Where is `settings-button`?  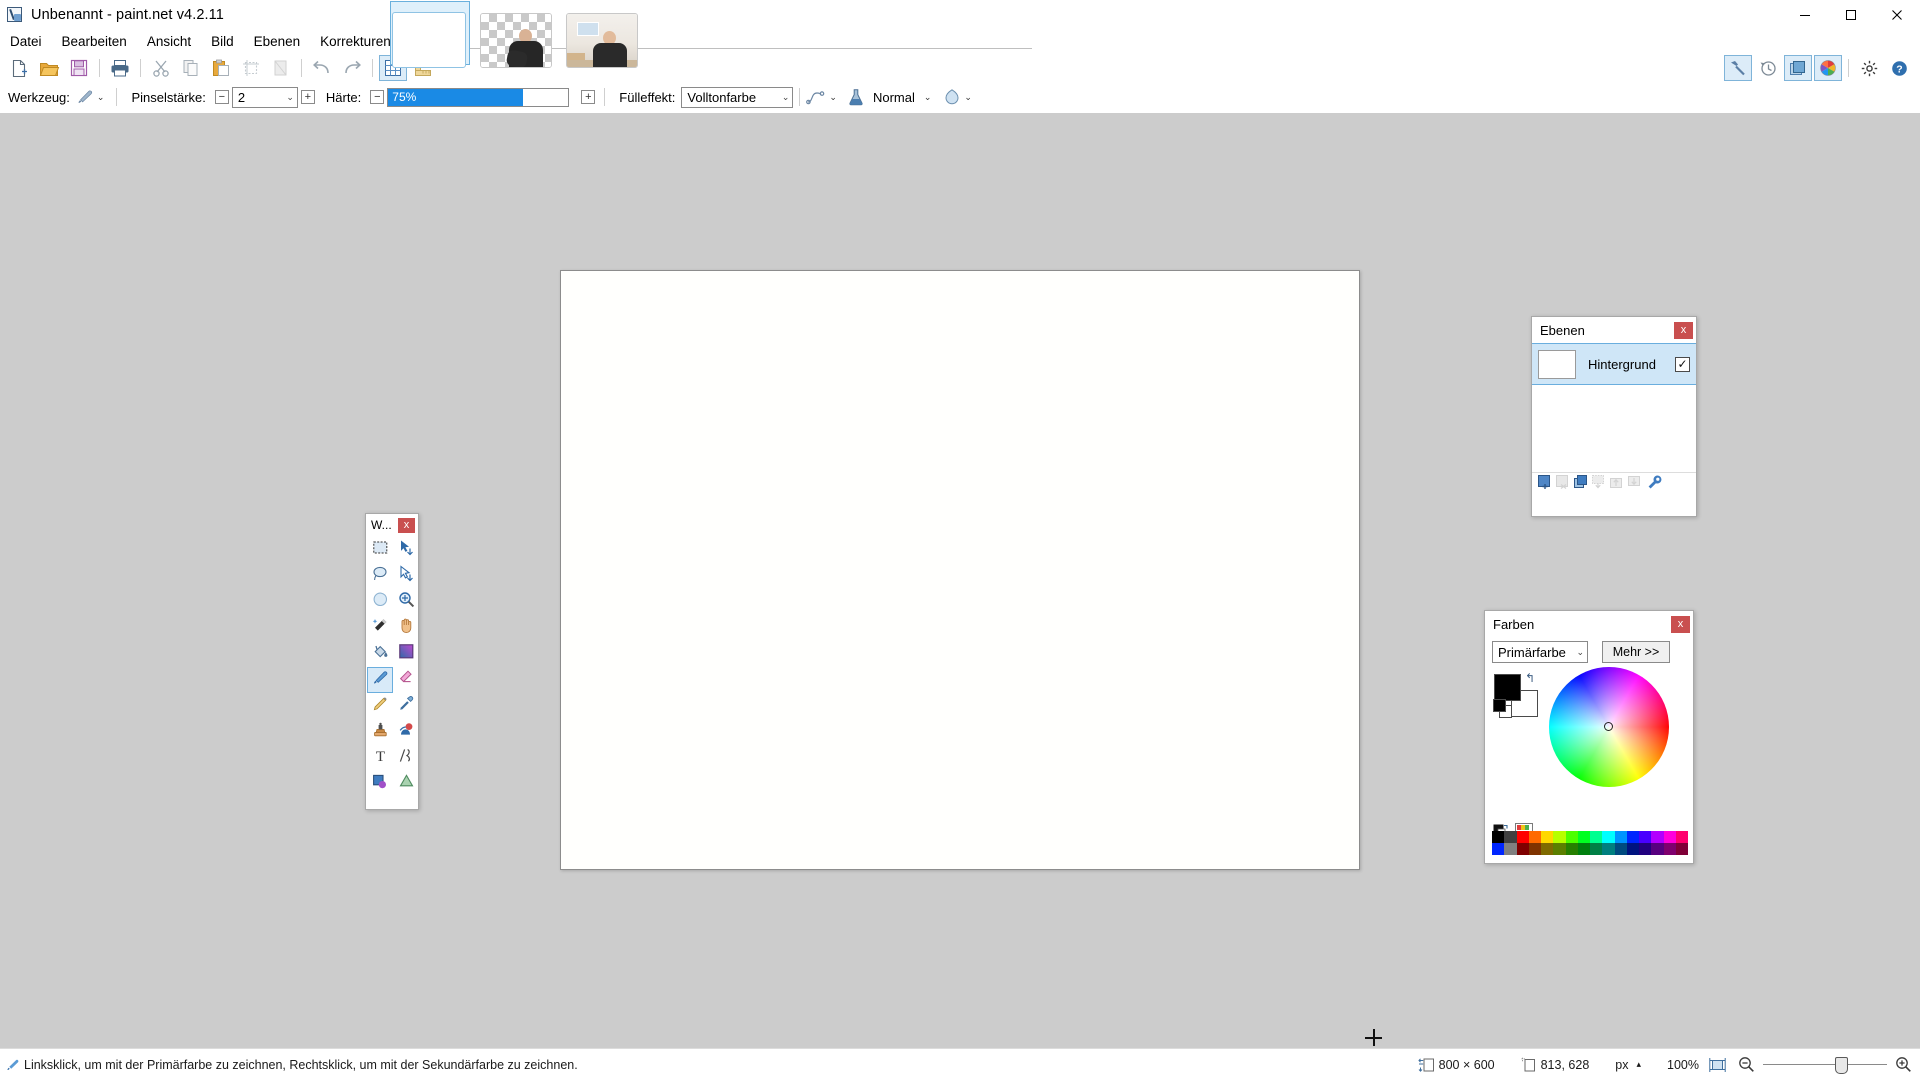
settings-button is located at coordinates (1869, 68).